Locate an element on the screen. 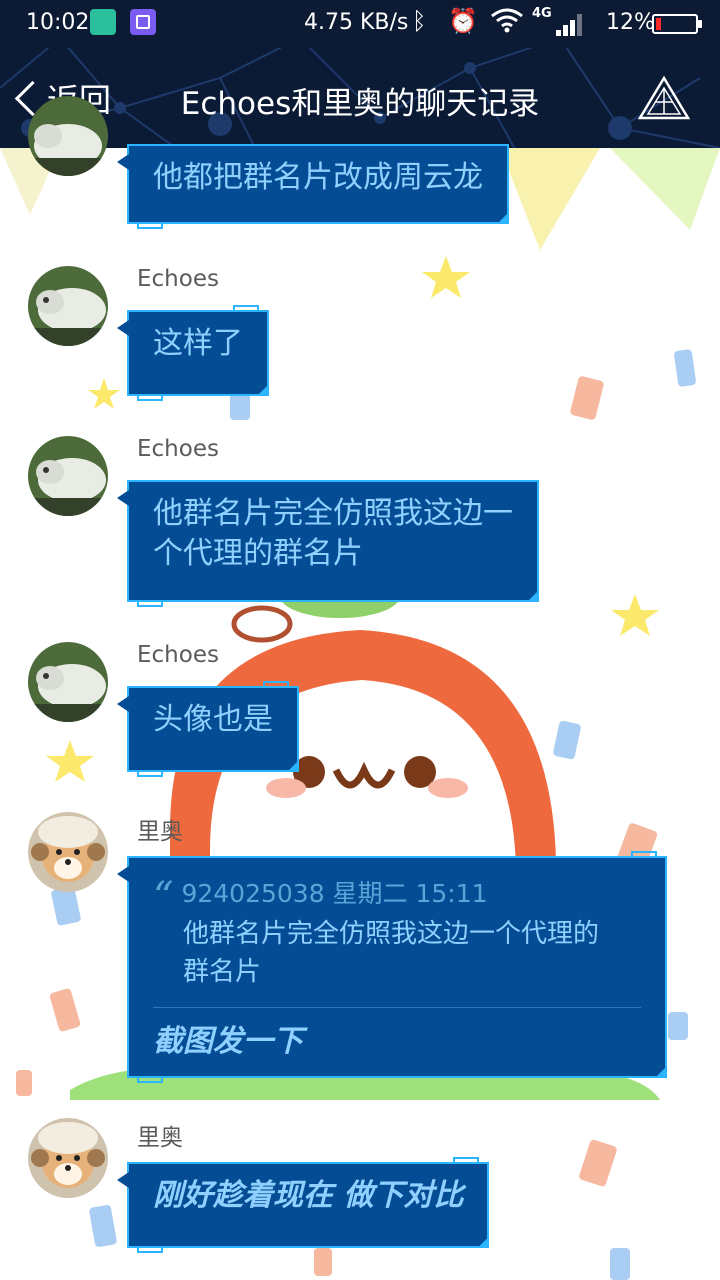 The width and height of the screenshot is (720, 1280). network-type: 4G is located at coordinates (542, 13).